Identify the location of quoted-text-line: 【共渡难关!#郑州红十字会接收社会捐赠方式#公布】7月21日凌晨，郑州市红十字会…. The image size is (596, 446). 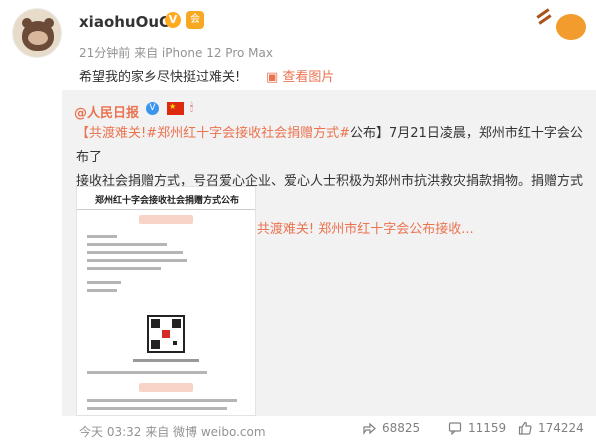
(331, 146).